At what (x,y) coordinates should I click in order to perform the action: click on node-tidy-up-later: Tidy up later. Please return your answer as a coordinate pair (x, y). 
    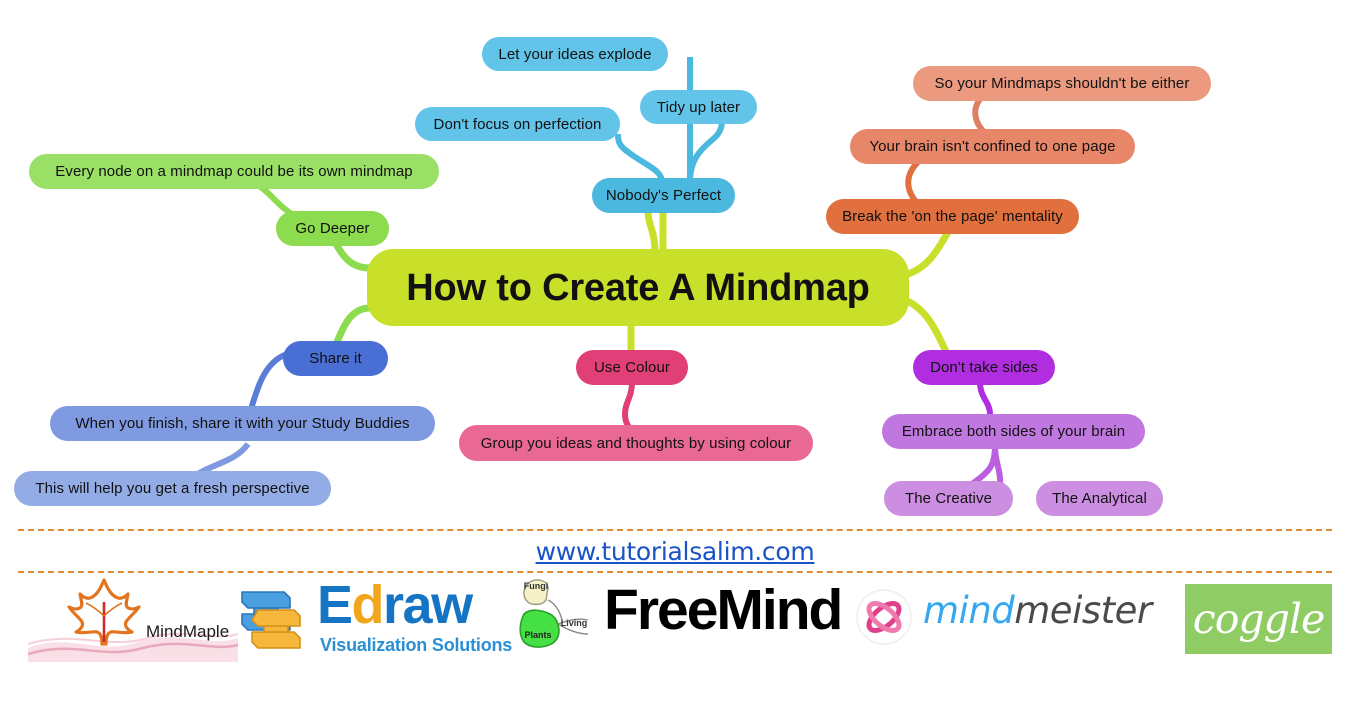
    Looking at the image, I should click on (698, 107).